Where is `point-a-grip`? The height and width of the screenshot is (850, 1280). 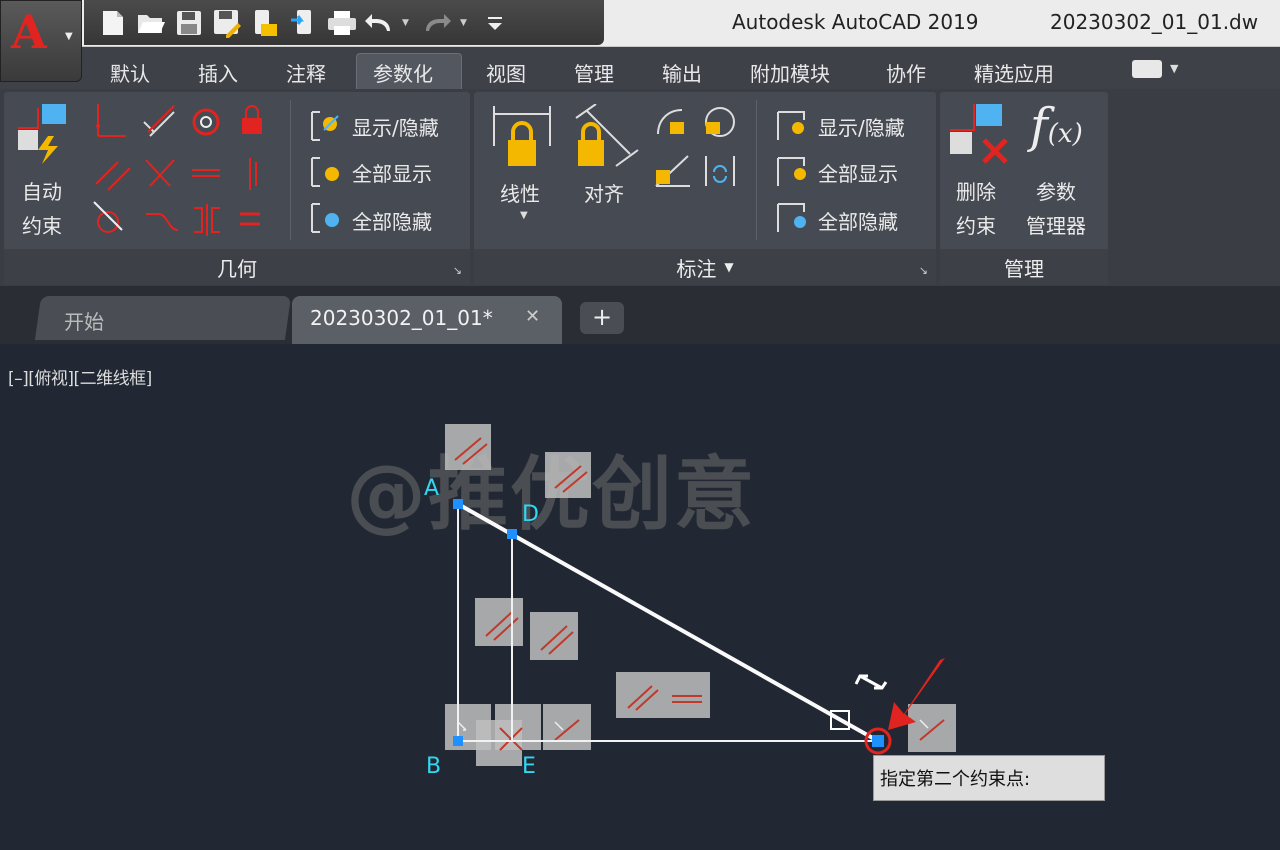 point-a-grip is located at coordinates (458, 504).